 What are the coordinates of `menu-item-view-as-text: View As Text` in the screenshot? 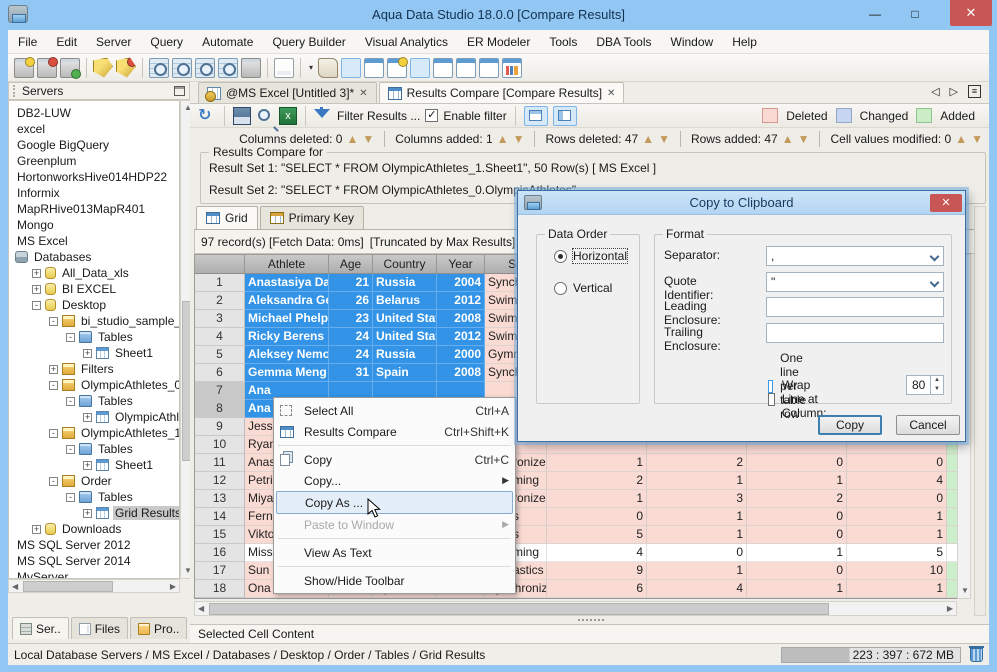 It's located at (394, 552).